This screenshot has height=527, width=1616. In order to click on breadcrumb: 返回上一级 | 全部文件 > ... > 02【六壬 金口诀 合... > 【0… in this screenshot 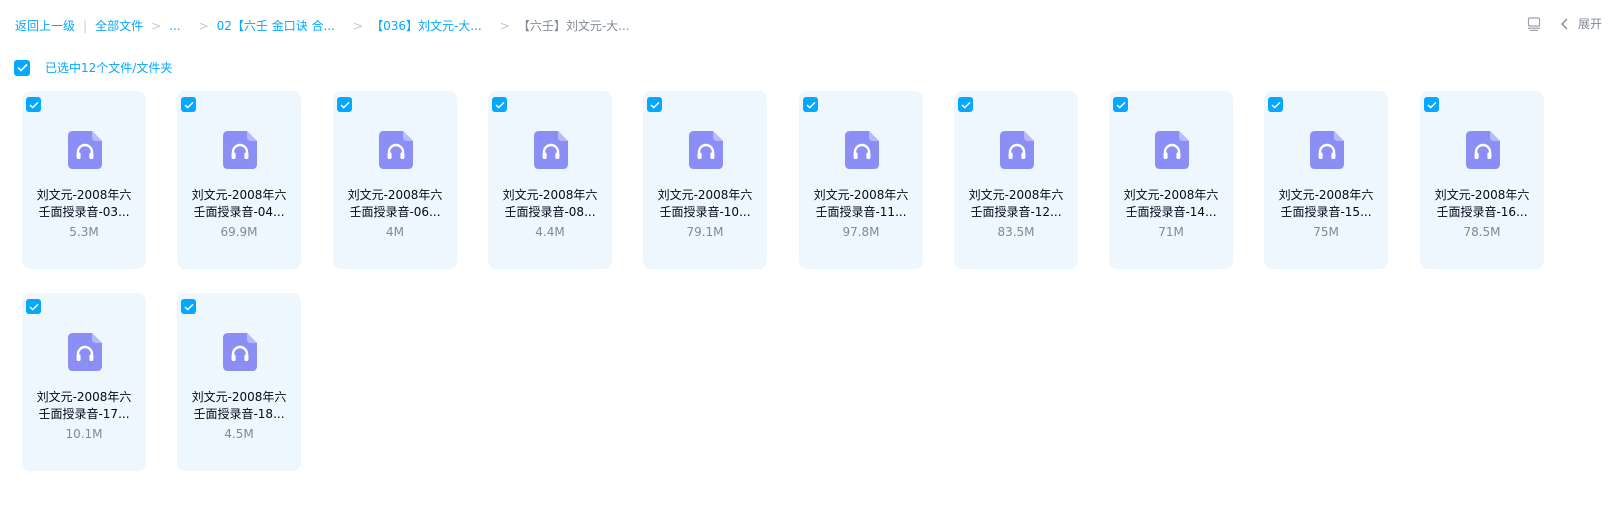, I will do `click(322, 25)`.